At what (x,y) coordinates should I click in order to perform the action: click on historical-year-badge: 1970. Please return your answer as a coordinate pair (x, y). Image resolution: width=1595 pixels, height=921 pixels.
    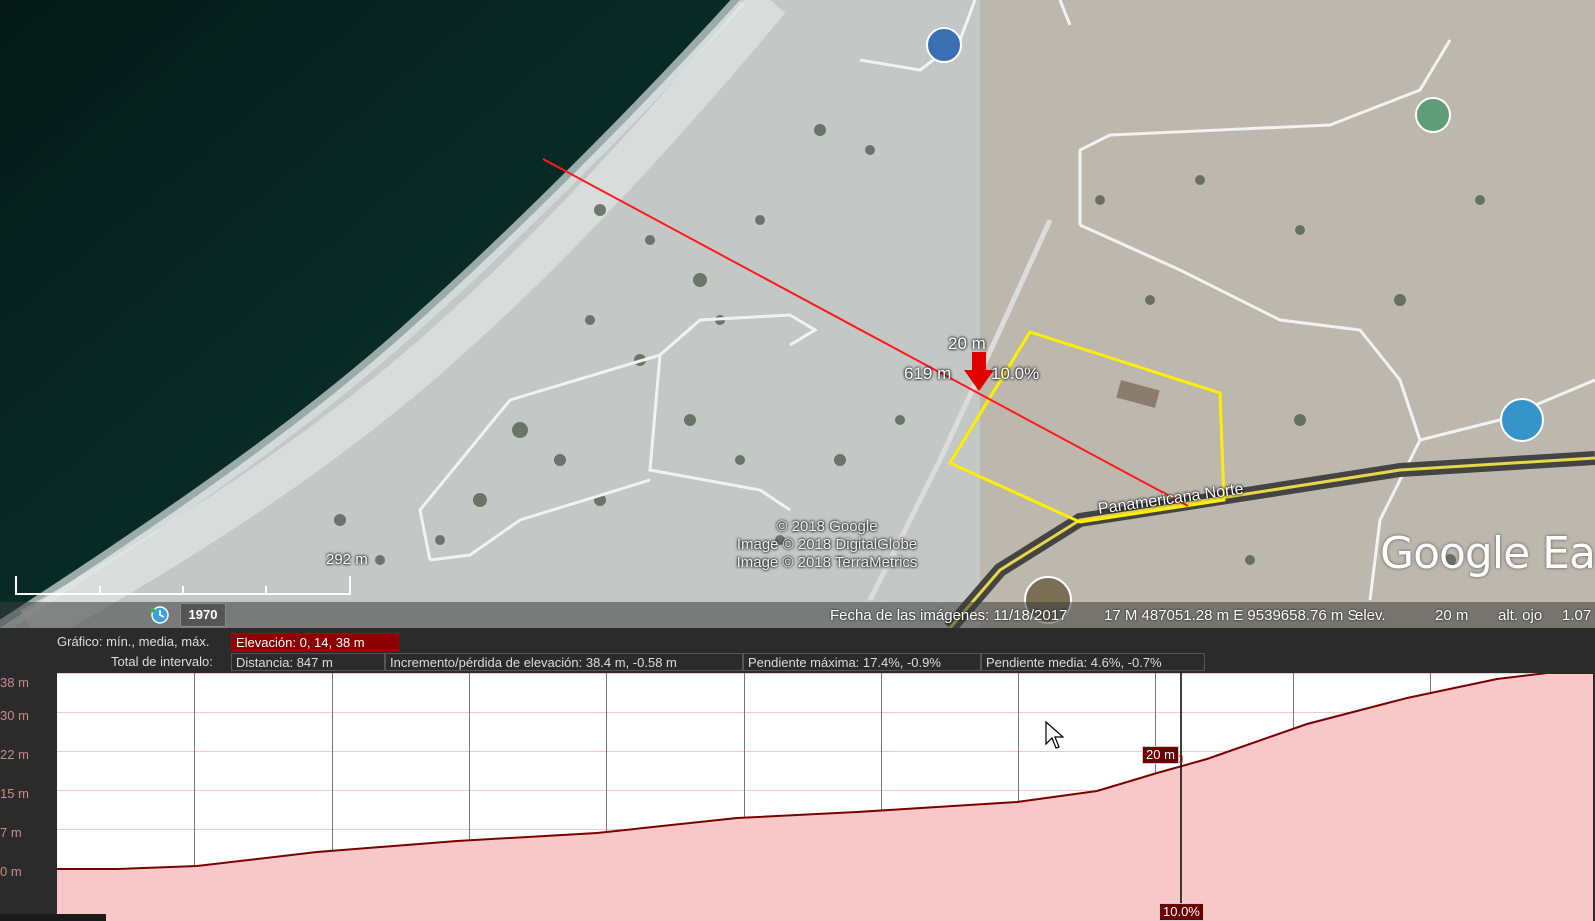
    Looking at the image, I should click on (203, 615).